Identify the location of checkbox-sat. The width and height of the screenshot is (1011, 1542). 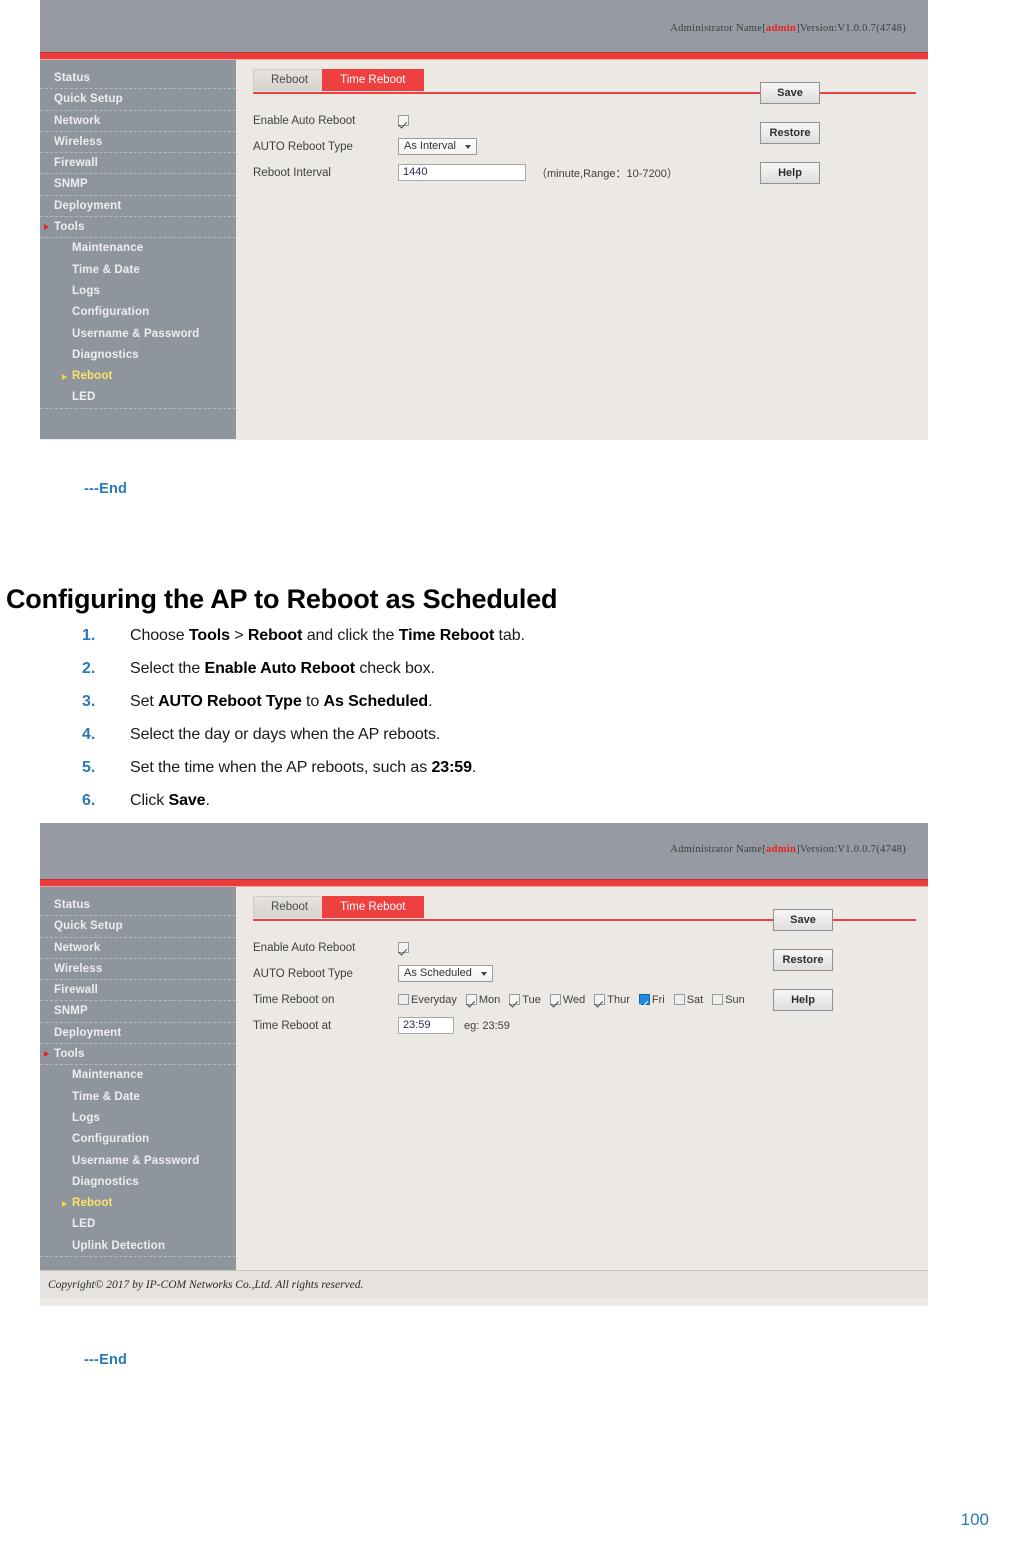
(679, 999).